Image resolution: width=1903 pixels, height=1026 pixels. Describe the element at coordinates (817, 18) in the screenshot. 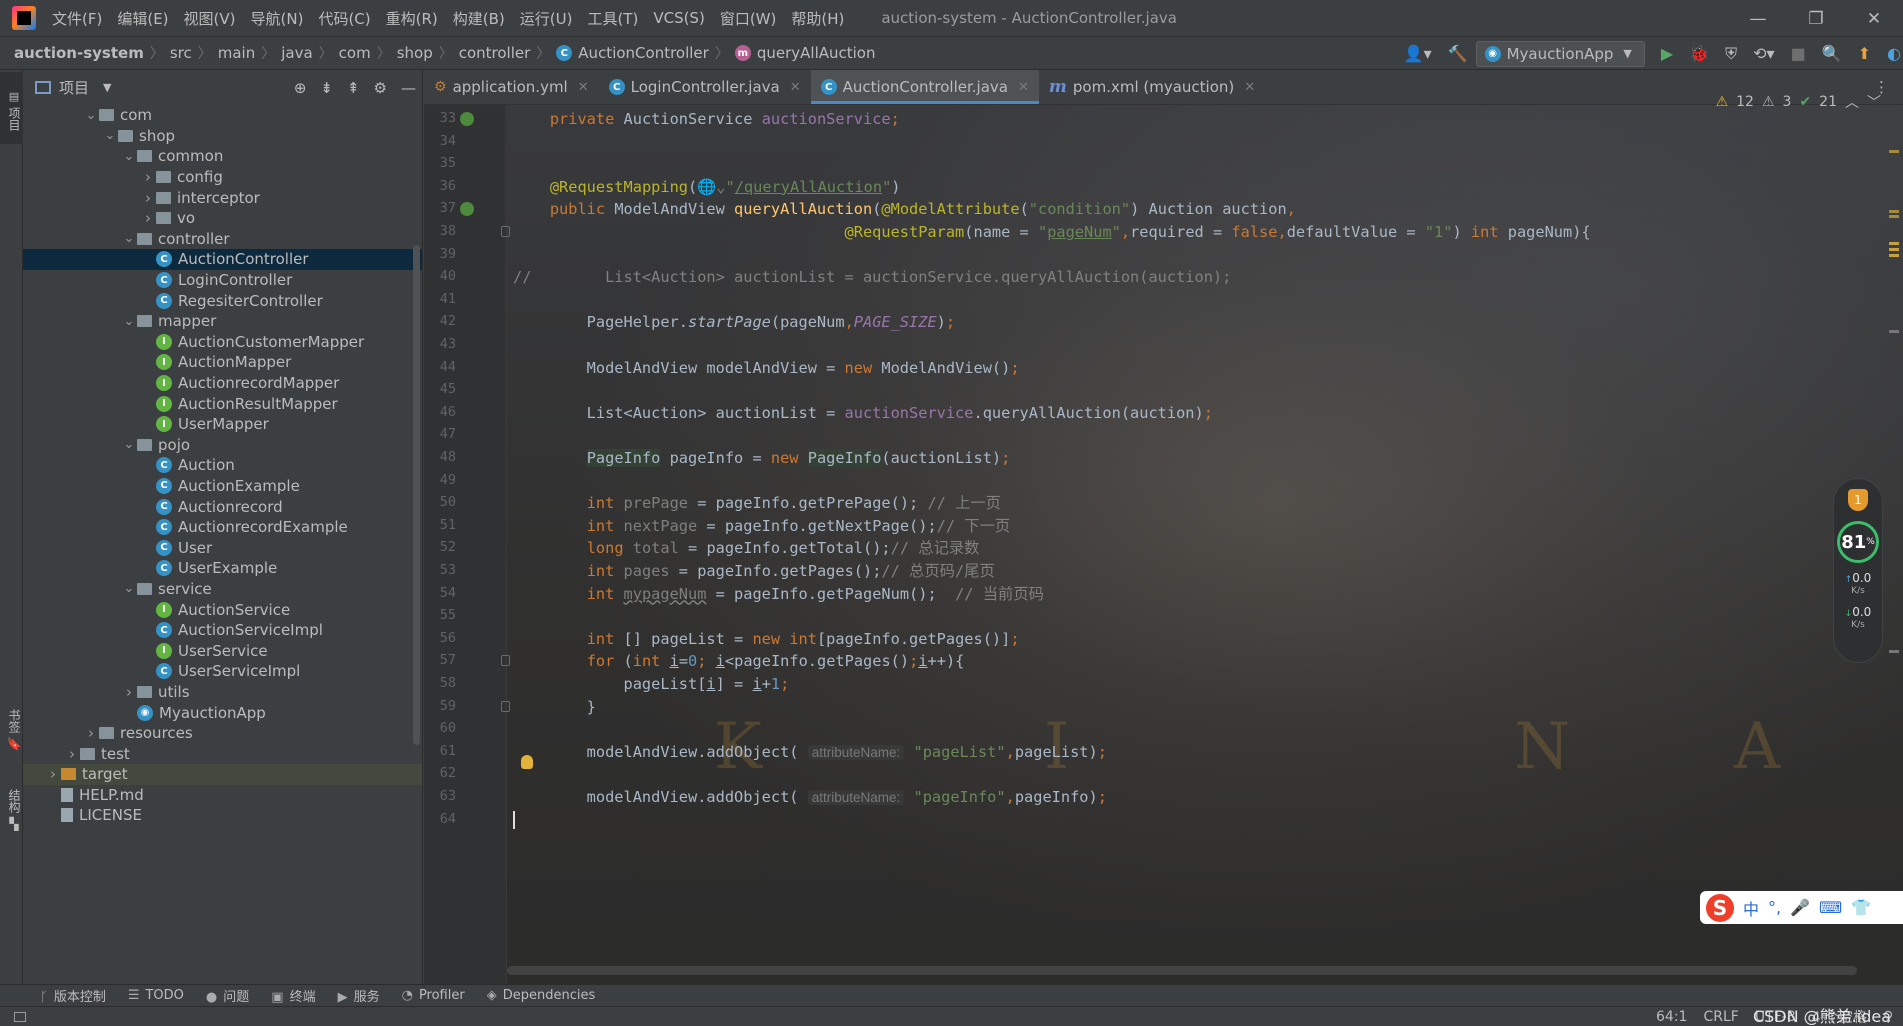

I see `menu-help: 帮助(H)` at that location.